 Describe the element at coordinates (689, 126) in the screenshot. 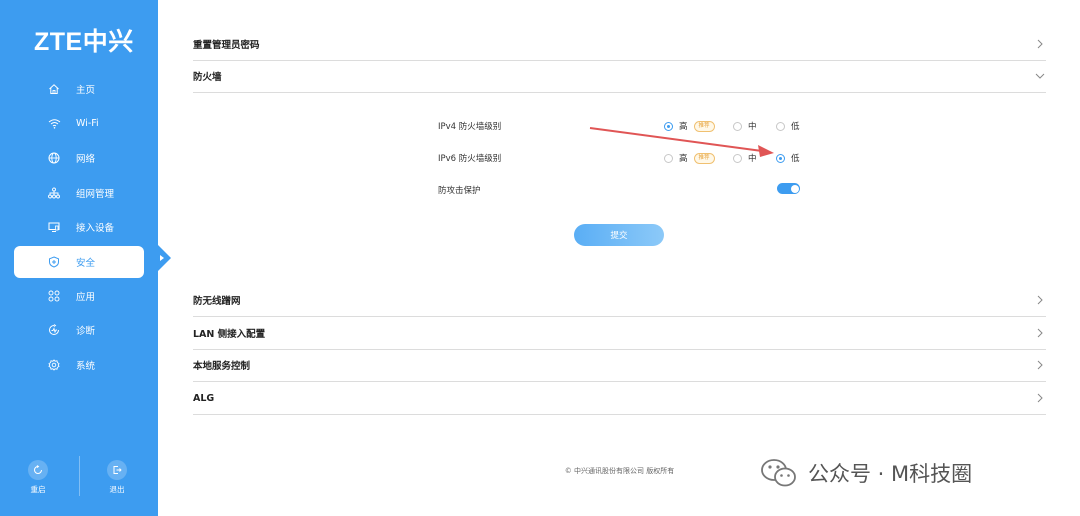

I see `ipv4-level-high-radio: 高 推荐` at that location.